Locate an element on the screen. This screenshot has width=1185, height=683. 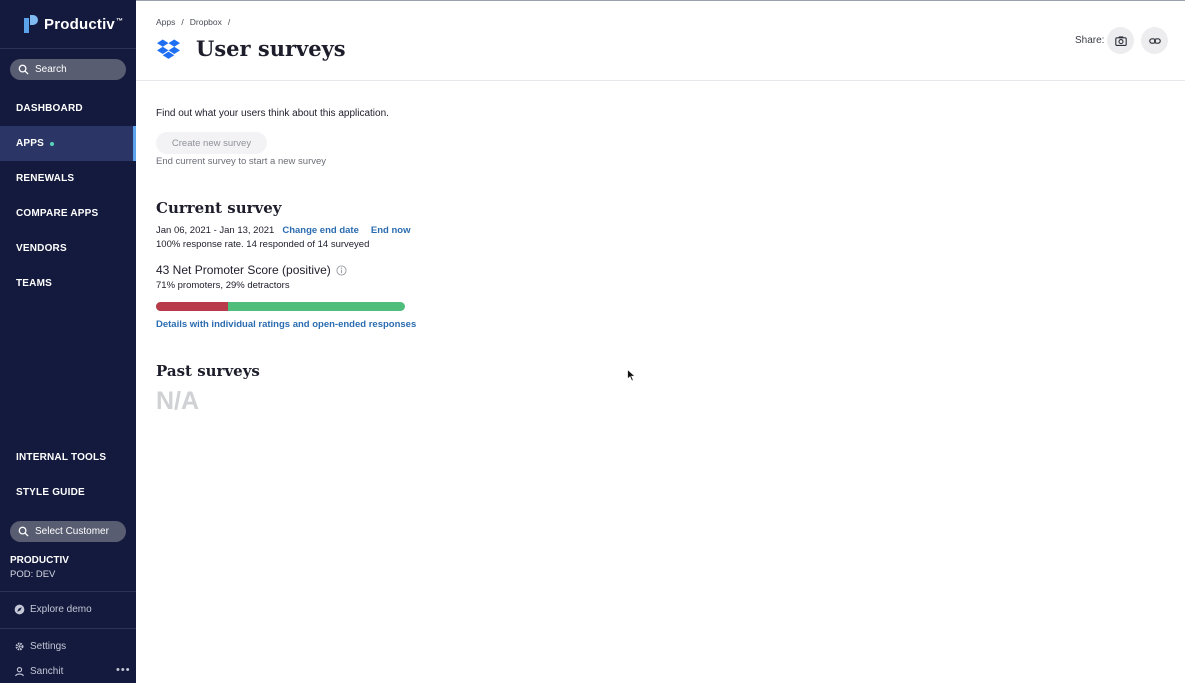
nav-label: TEAMS is located at coordinates (34, 283).